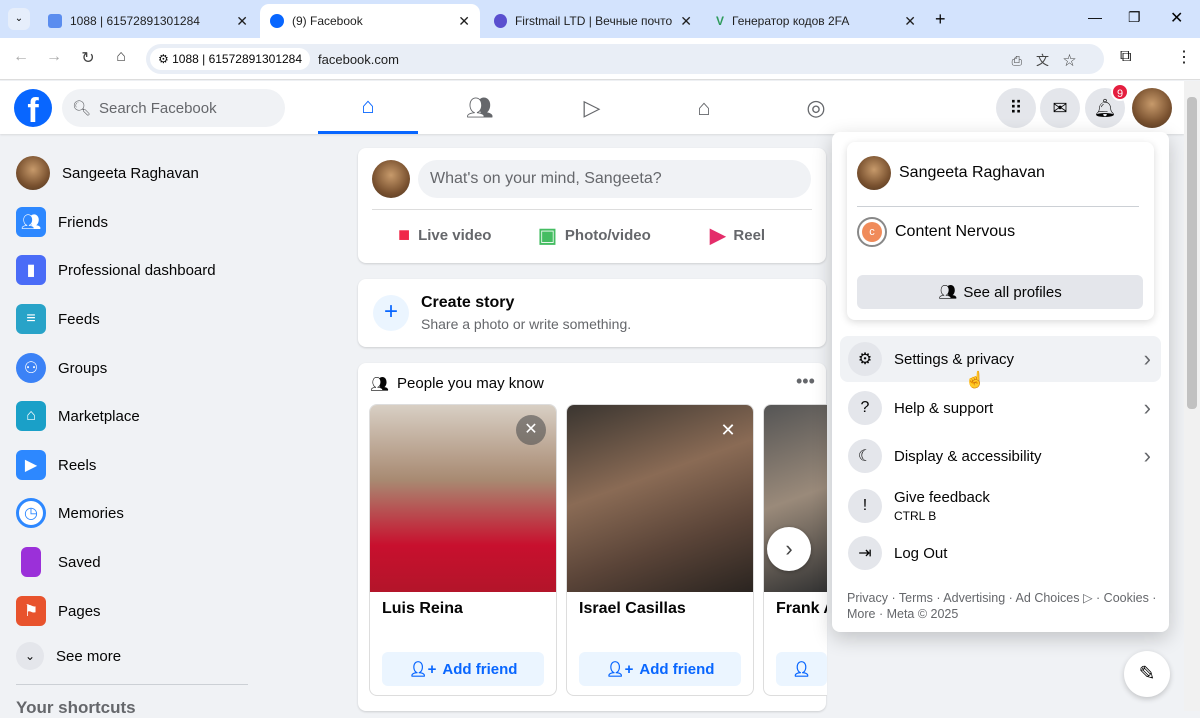 Image resolution: width=1200 pixels, height=718 pixels. I want to click on tab-1088: 1088 | 61572891301284 ✕, so click(148, 21).